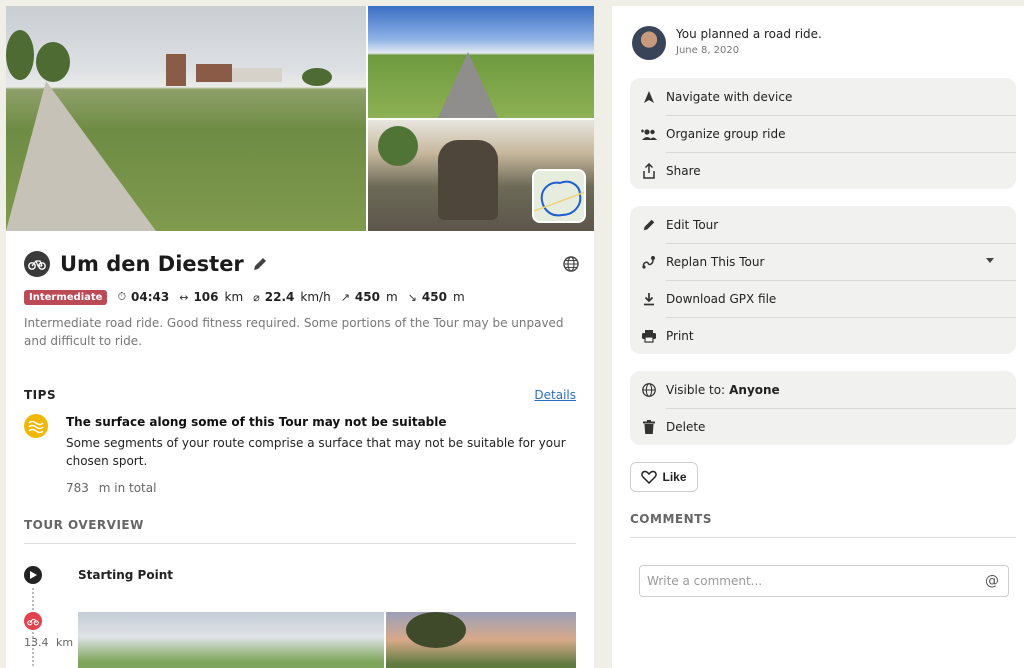 Image resolution: width=1024 pixels, height=668 pixels. What do you see at coordinates (571, 264) in the screenshot?
I see `globe-icon` at bounding box center [571, 264].